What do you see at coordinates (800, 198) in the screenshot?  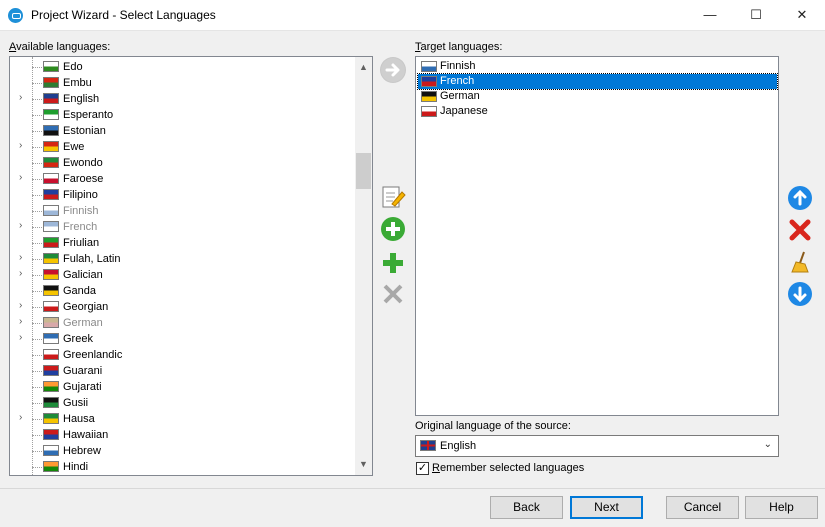 I see `move-up-icon` at bounding box center [800, 198].